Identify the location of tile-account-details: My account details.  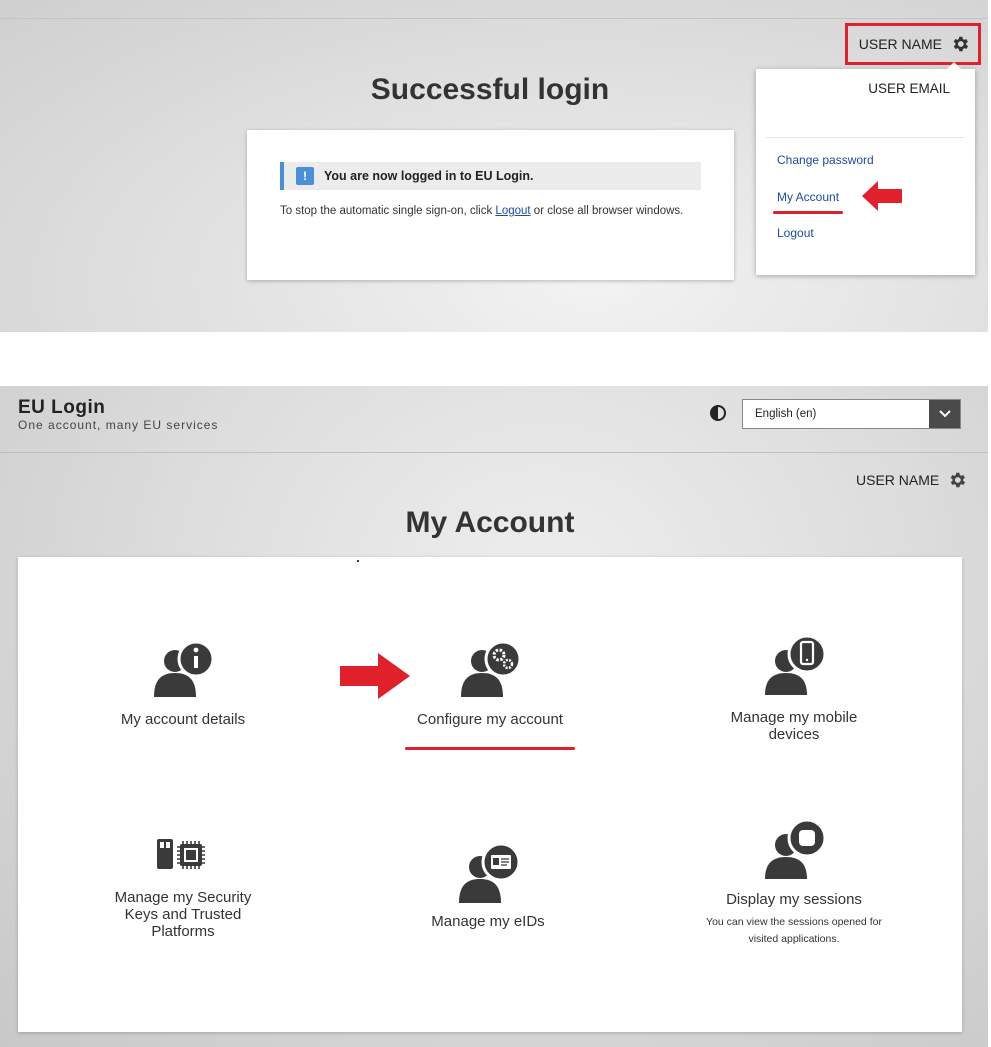
(183, 683).